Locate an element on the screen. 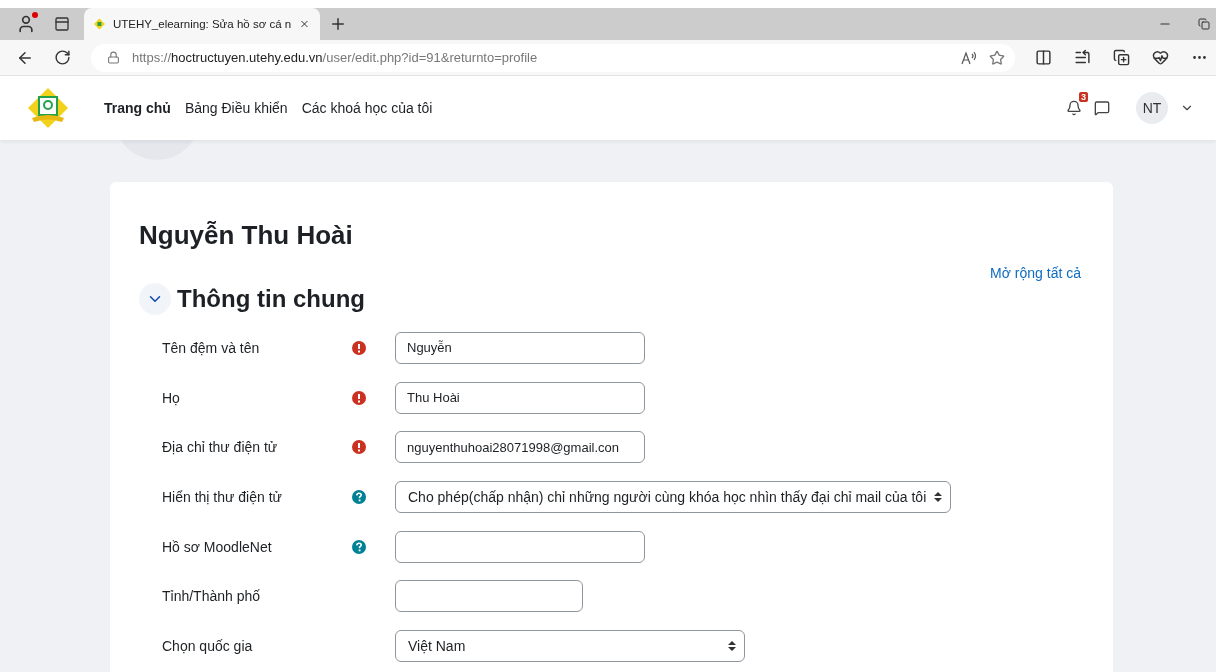 The width and height of the screenshot is (1216, 672). nav-link: Trang chủ is located at coordinates (137, 108).